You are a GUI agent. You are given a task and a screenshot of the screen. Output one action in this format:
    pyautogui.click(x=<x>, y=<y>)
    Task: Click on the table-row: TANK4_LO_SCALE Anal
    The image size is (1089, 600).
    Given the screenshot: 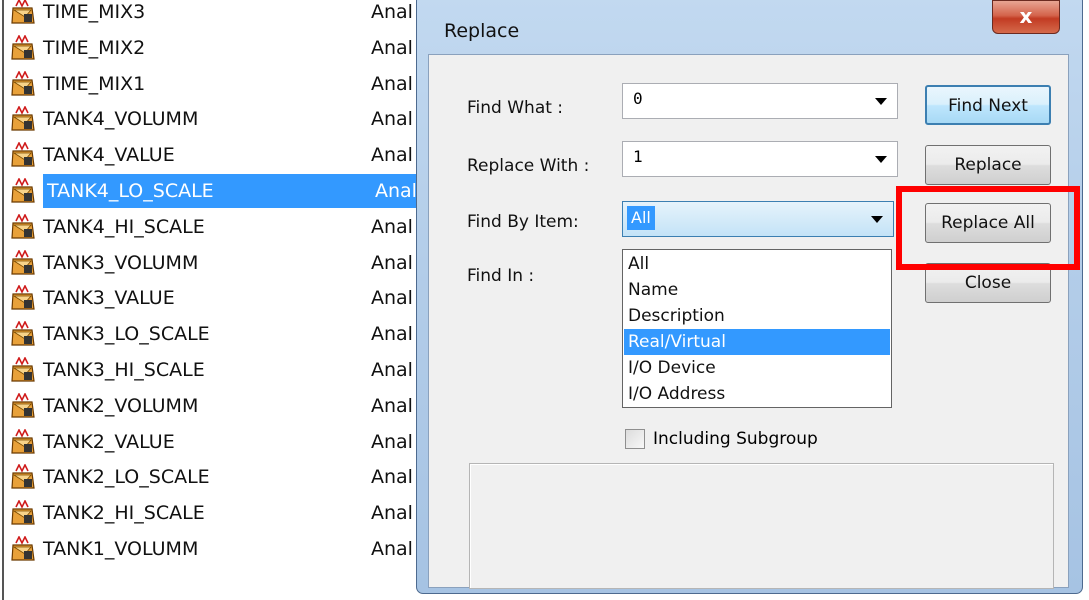 What is the action you would take?
    pyautogui.click(x=225, y=191)
    